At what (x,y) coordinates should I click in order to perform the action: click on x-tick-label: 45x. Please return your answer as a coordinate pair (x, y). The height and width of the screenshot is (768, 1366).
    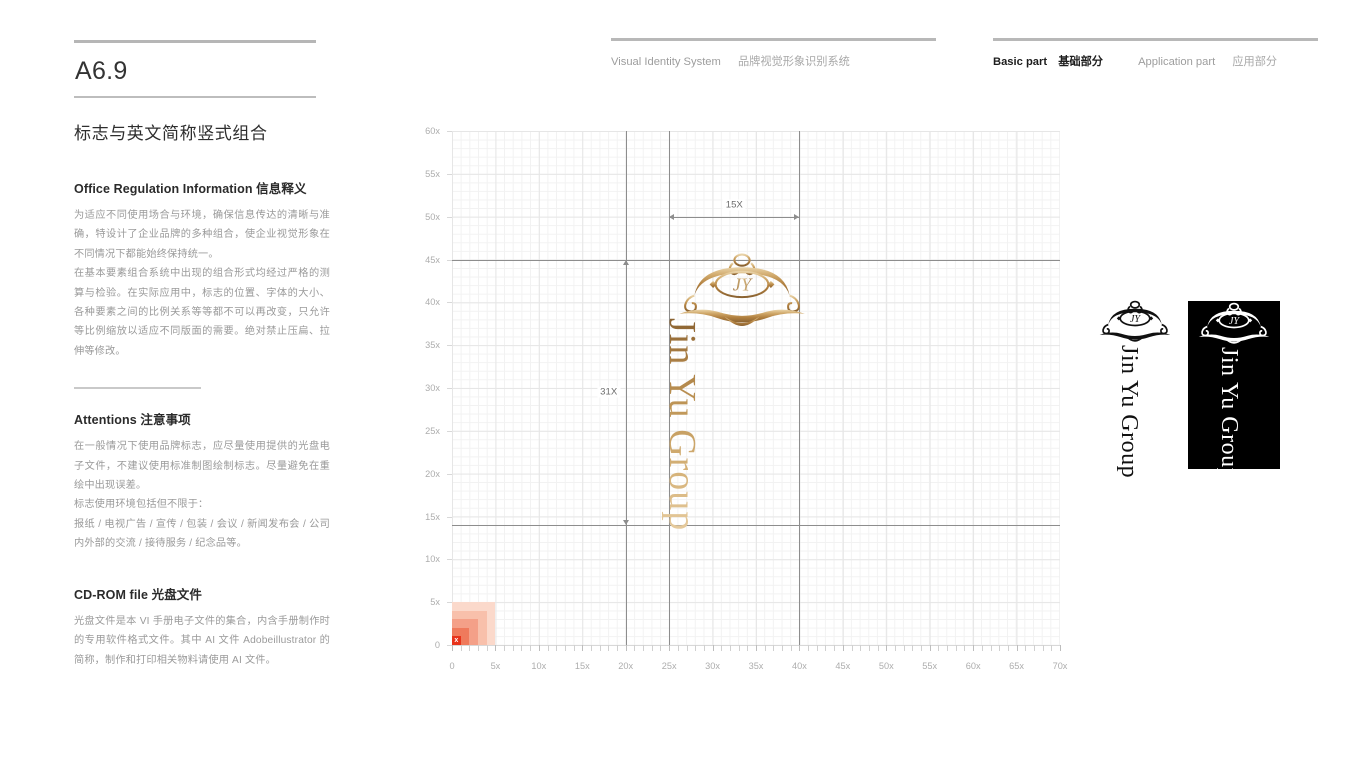
    Looking at the image, I should click on (843, 666).